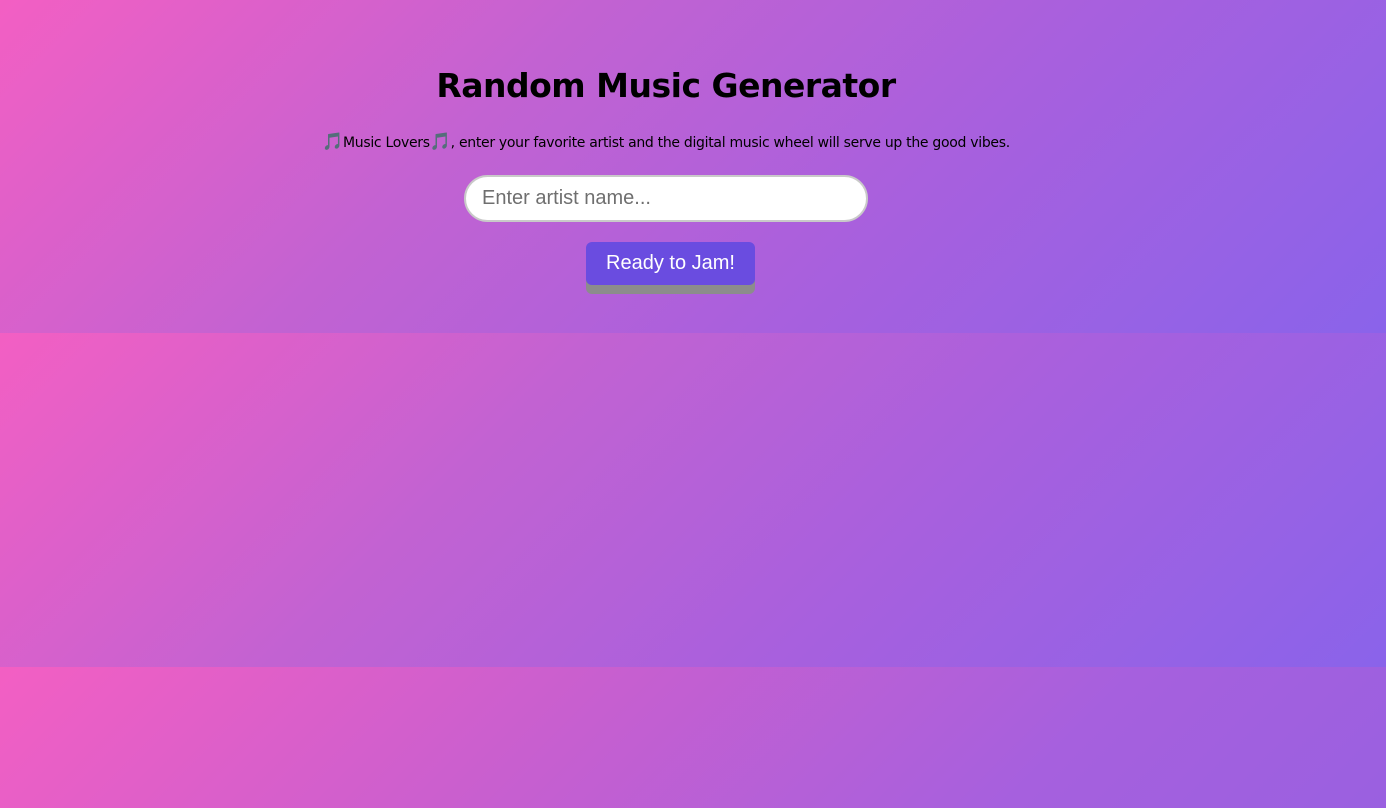  Describe the element at coordinates (666, 198) in the screenshot. I see `artist-search-input` at that location.